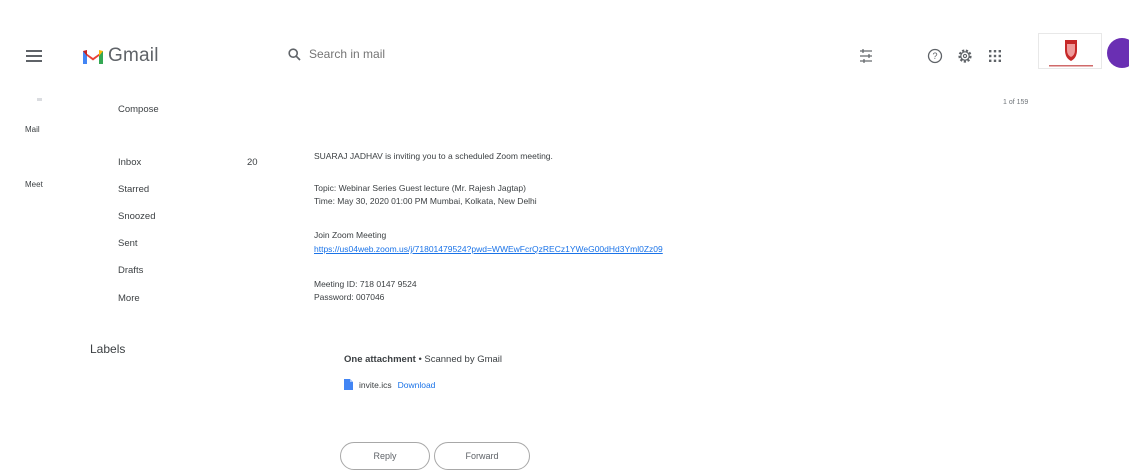 The width and height of the screenshot is (1129, 472). I want to click on account-avatar, so click(1118, 53).